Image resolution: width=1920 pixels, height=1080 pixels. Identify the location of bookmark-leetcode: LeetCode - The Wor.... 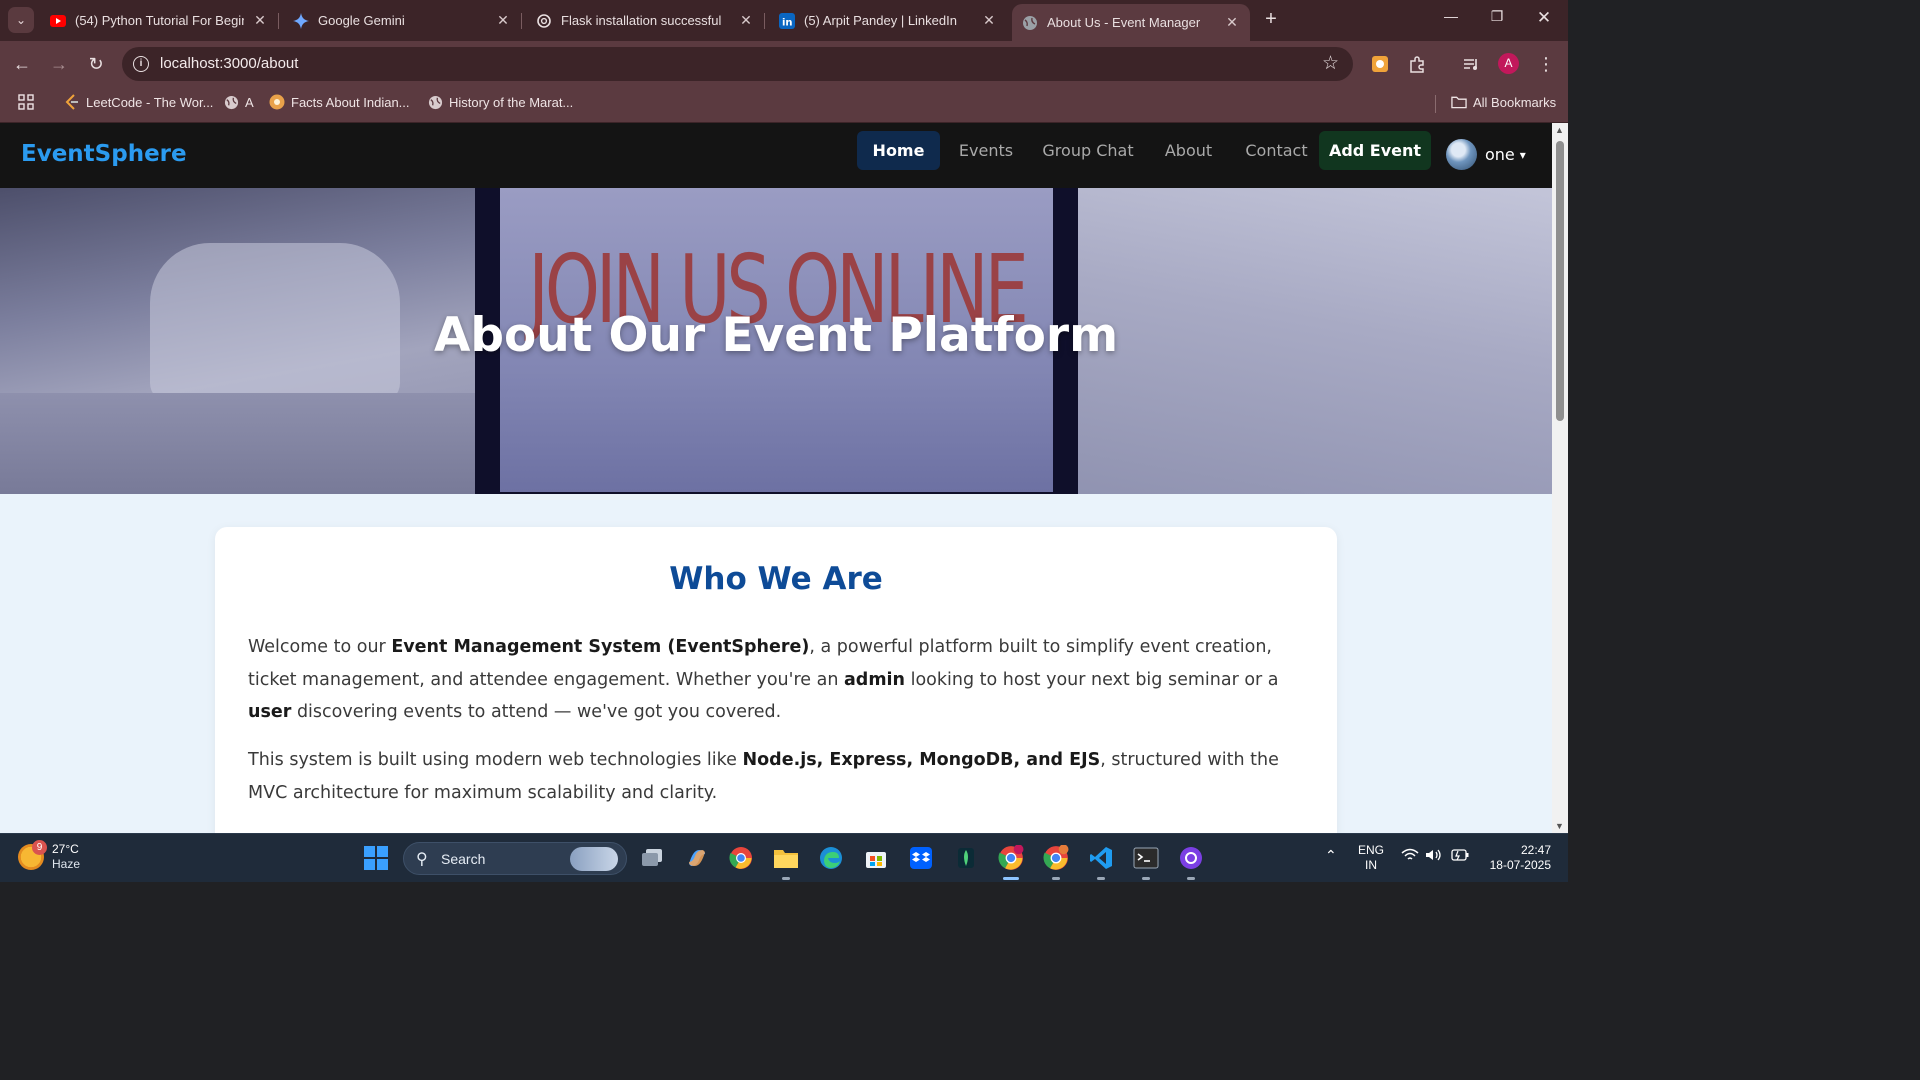
(138, 102).